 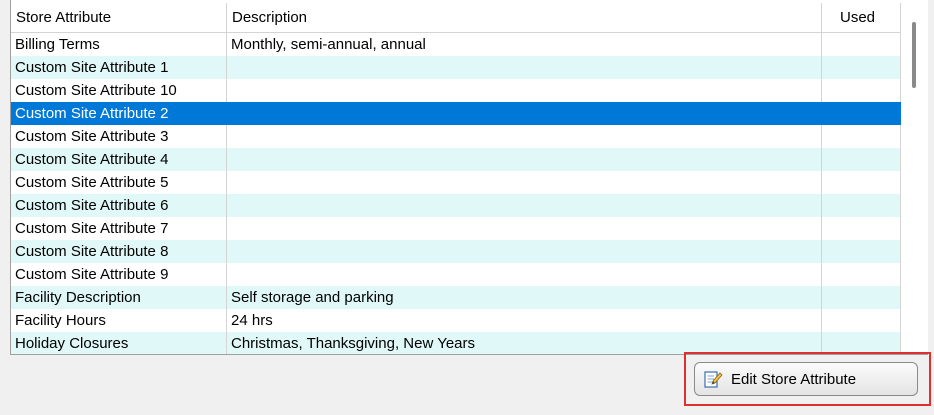 I want to click on cell-description: Christmas, Thanksgiving, New Years, so click(x=524, y=343).